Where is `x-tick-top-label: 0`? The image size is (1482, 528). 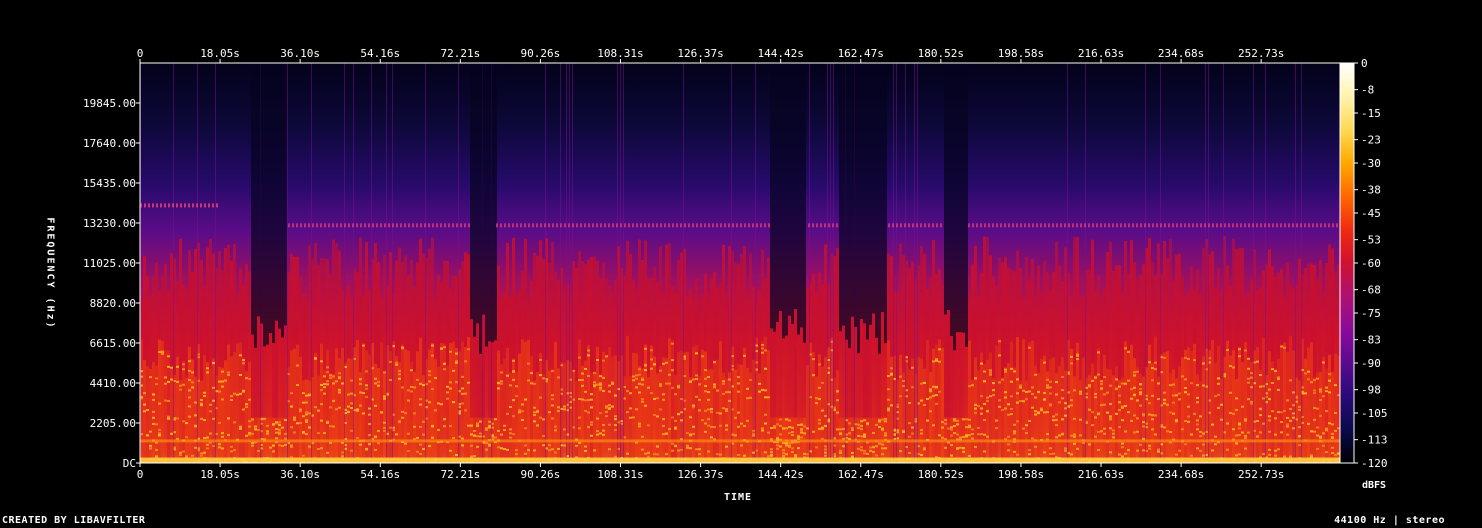
x-tick-top-label: 0 is located at coordinates (140, 53).